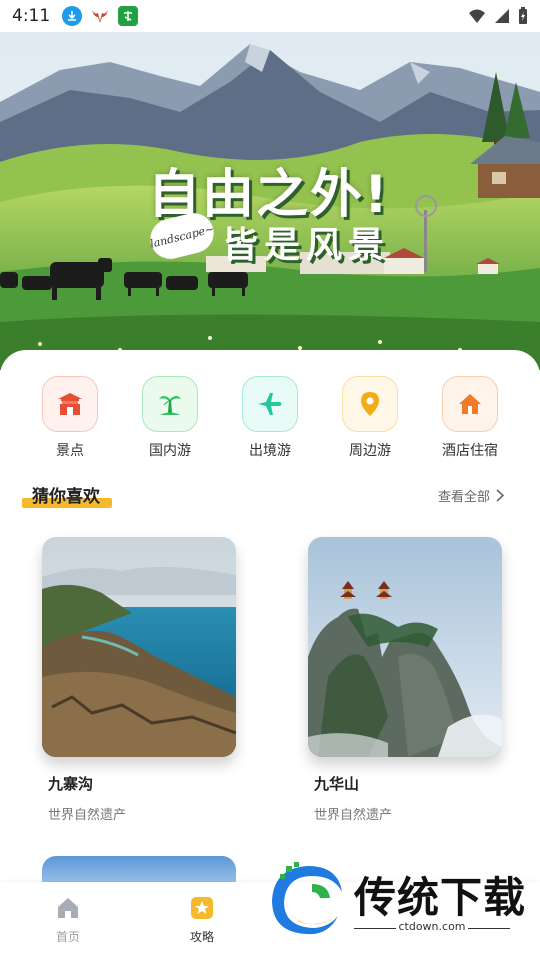  I want to click on tomato-app-icon, so click(128, 16).